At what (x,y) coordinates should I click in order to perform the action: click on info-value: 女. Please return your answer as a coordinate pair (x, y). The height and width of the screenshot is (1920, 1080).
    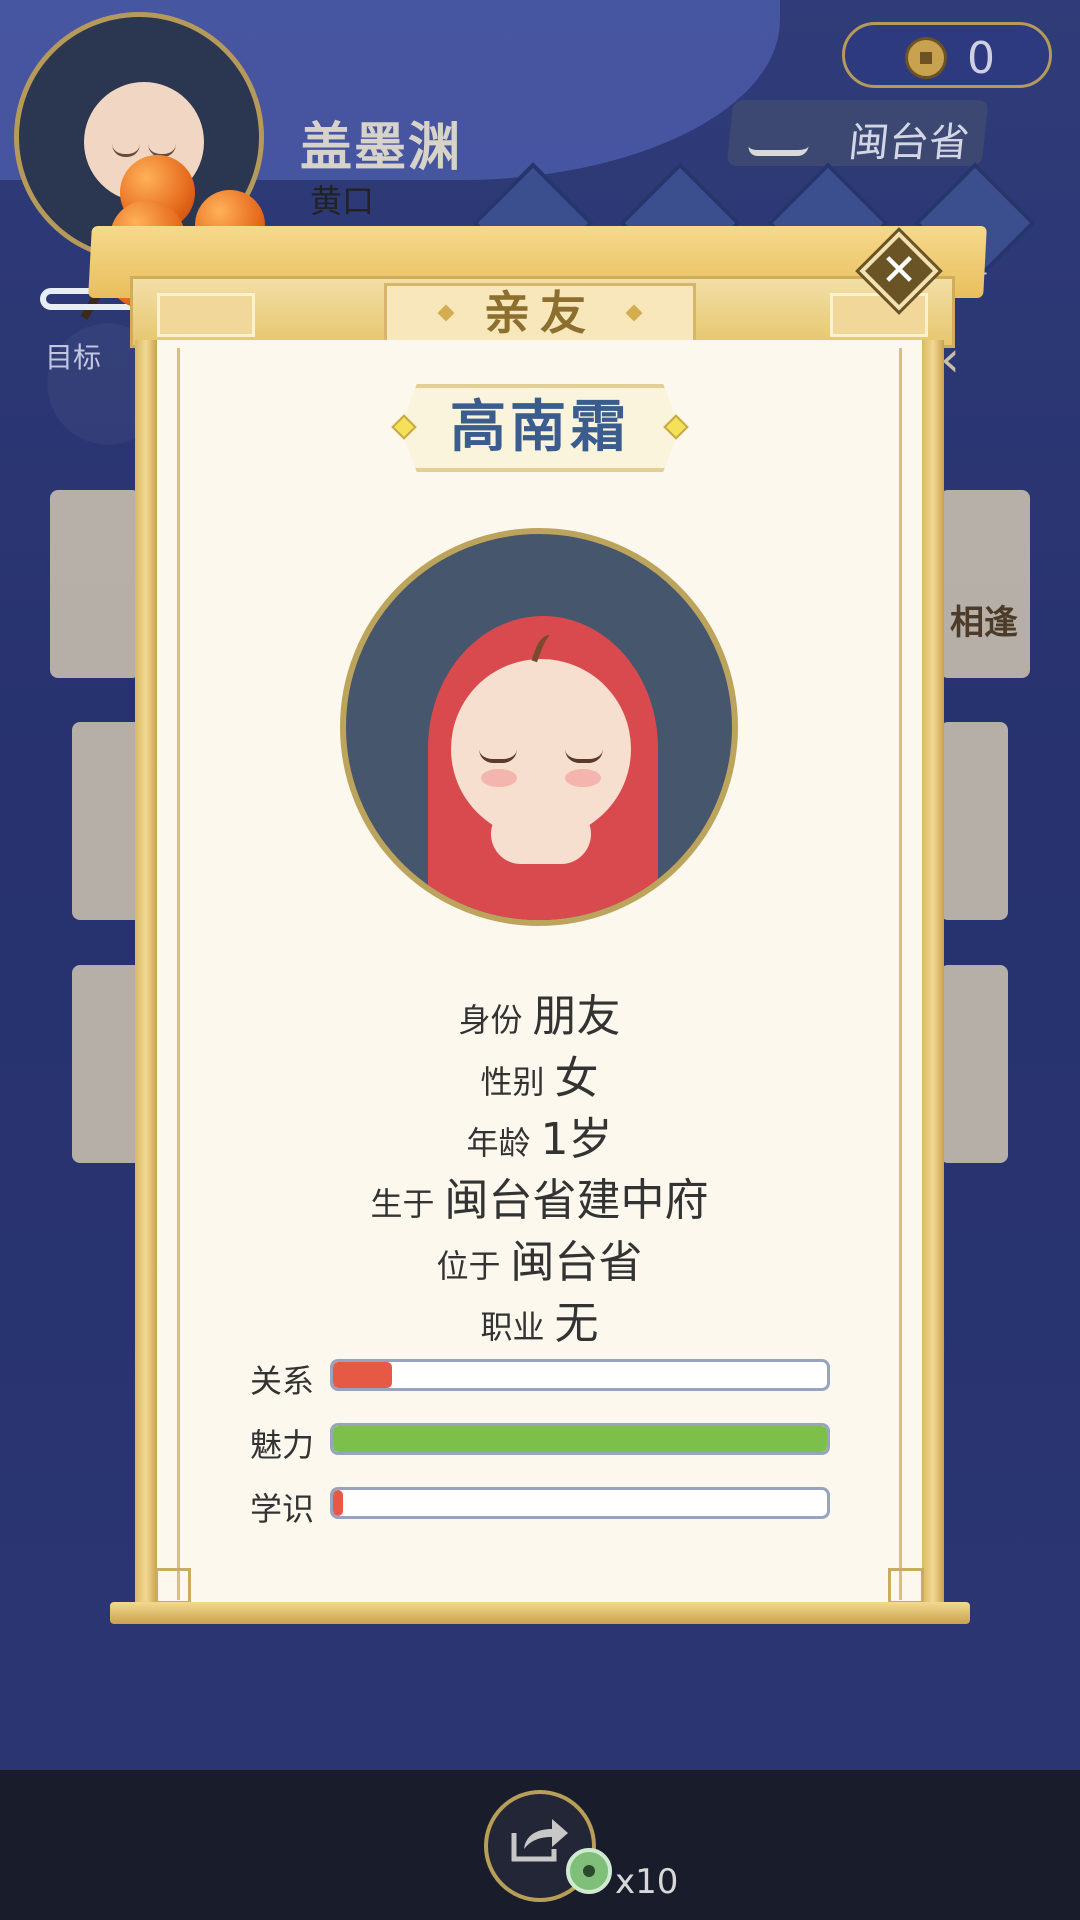
    Looking at the image, I should click on (576, 1078).